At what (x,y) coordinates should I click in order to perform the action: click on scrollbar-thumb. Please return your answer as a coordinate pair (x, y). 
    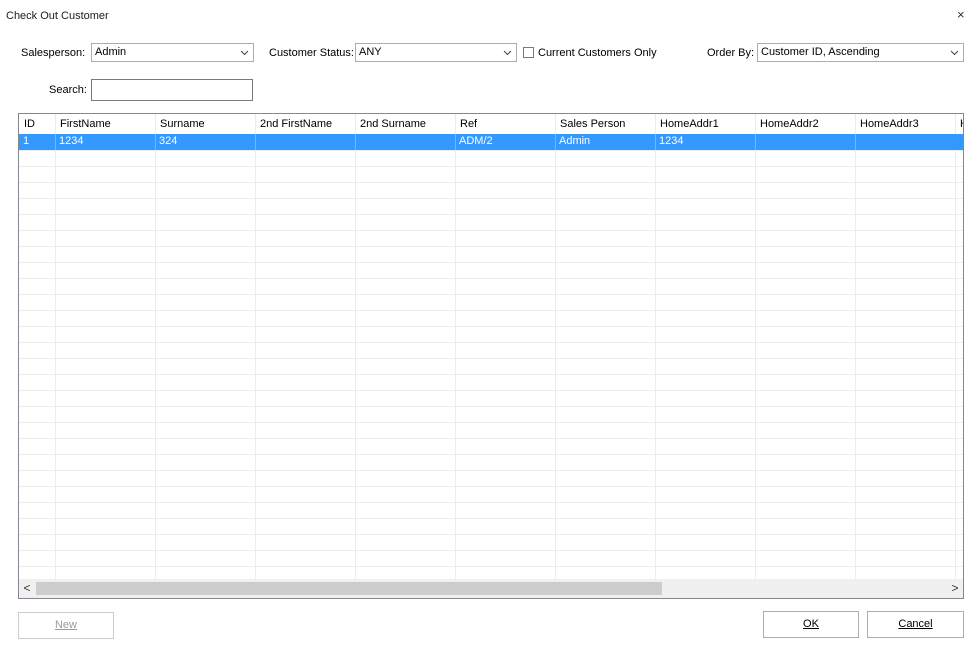
    Looking at the image, I should click on (349, 588).